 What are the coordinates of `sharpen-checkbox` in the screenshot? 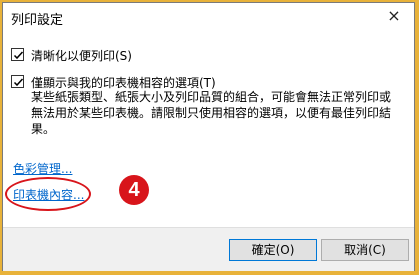 It's located at (17, 54).